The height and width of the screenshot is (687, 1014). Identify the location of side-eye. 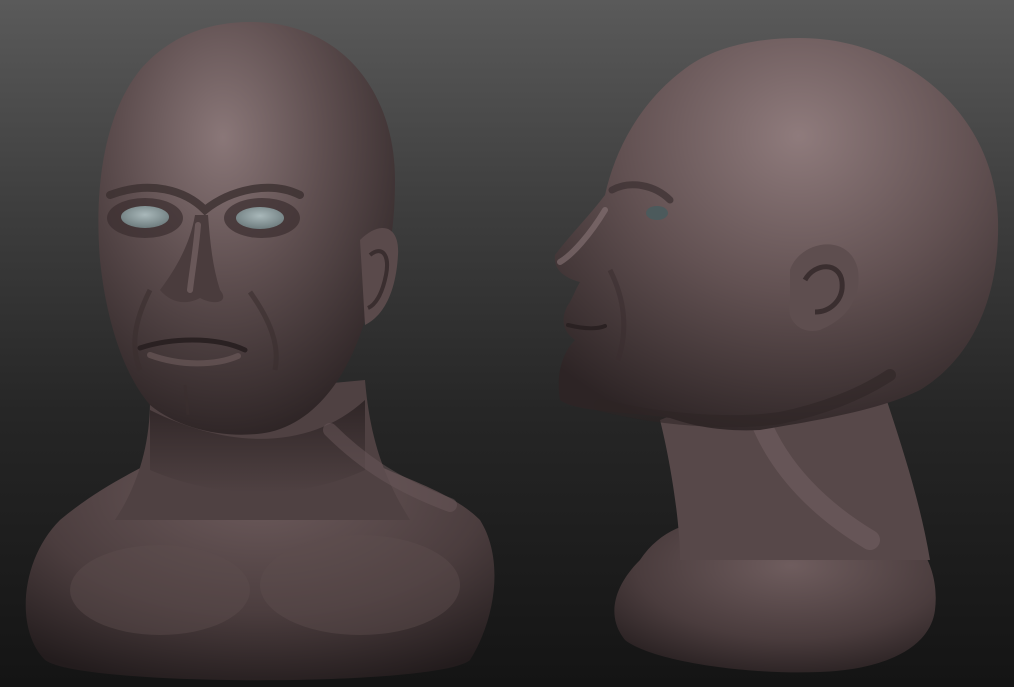
(657, 213).